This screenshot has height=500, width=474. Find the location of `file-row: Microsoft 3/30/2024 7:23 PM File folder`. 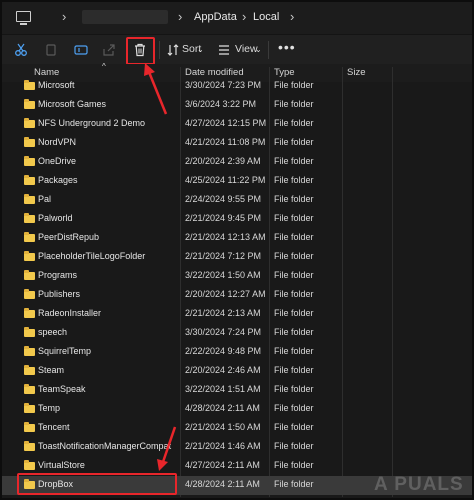

file-row: Microsoft 3/30/2024 7:23 PM File folder is located at coordinates (237, 86).